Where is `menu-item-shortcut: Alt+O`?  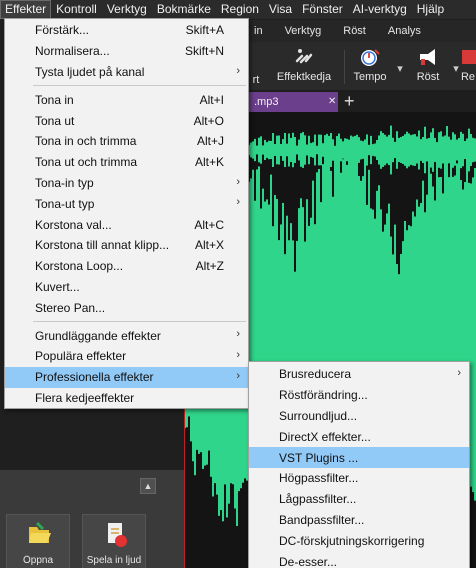
menu-item-shortcut: Alt+O is located at coordinates (208, 120).